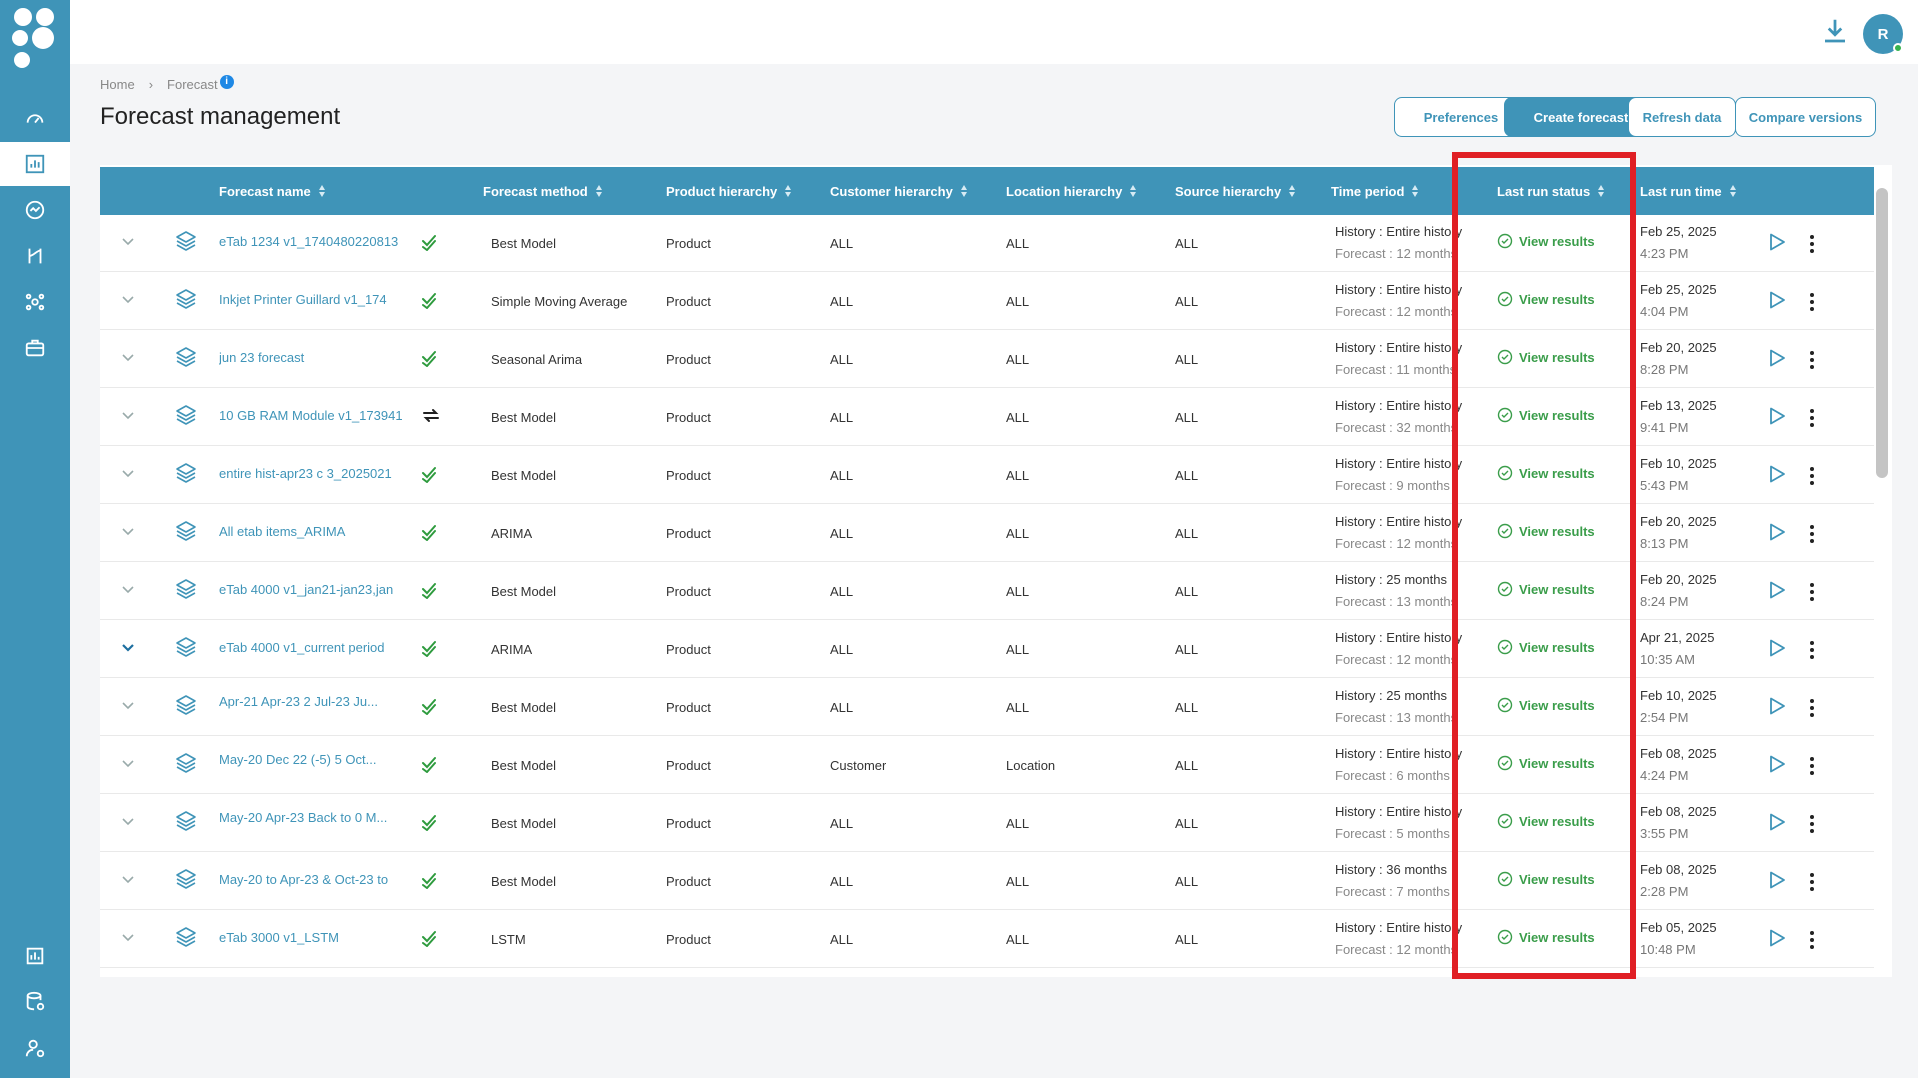  What do you see at coordinates (319, 589) in the screenshot?
I see `forecast-name-link: eTab 4000 v1_jan21-jan23,jan` at bounding box center [319, 589].